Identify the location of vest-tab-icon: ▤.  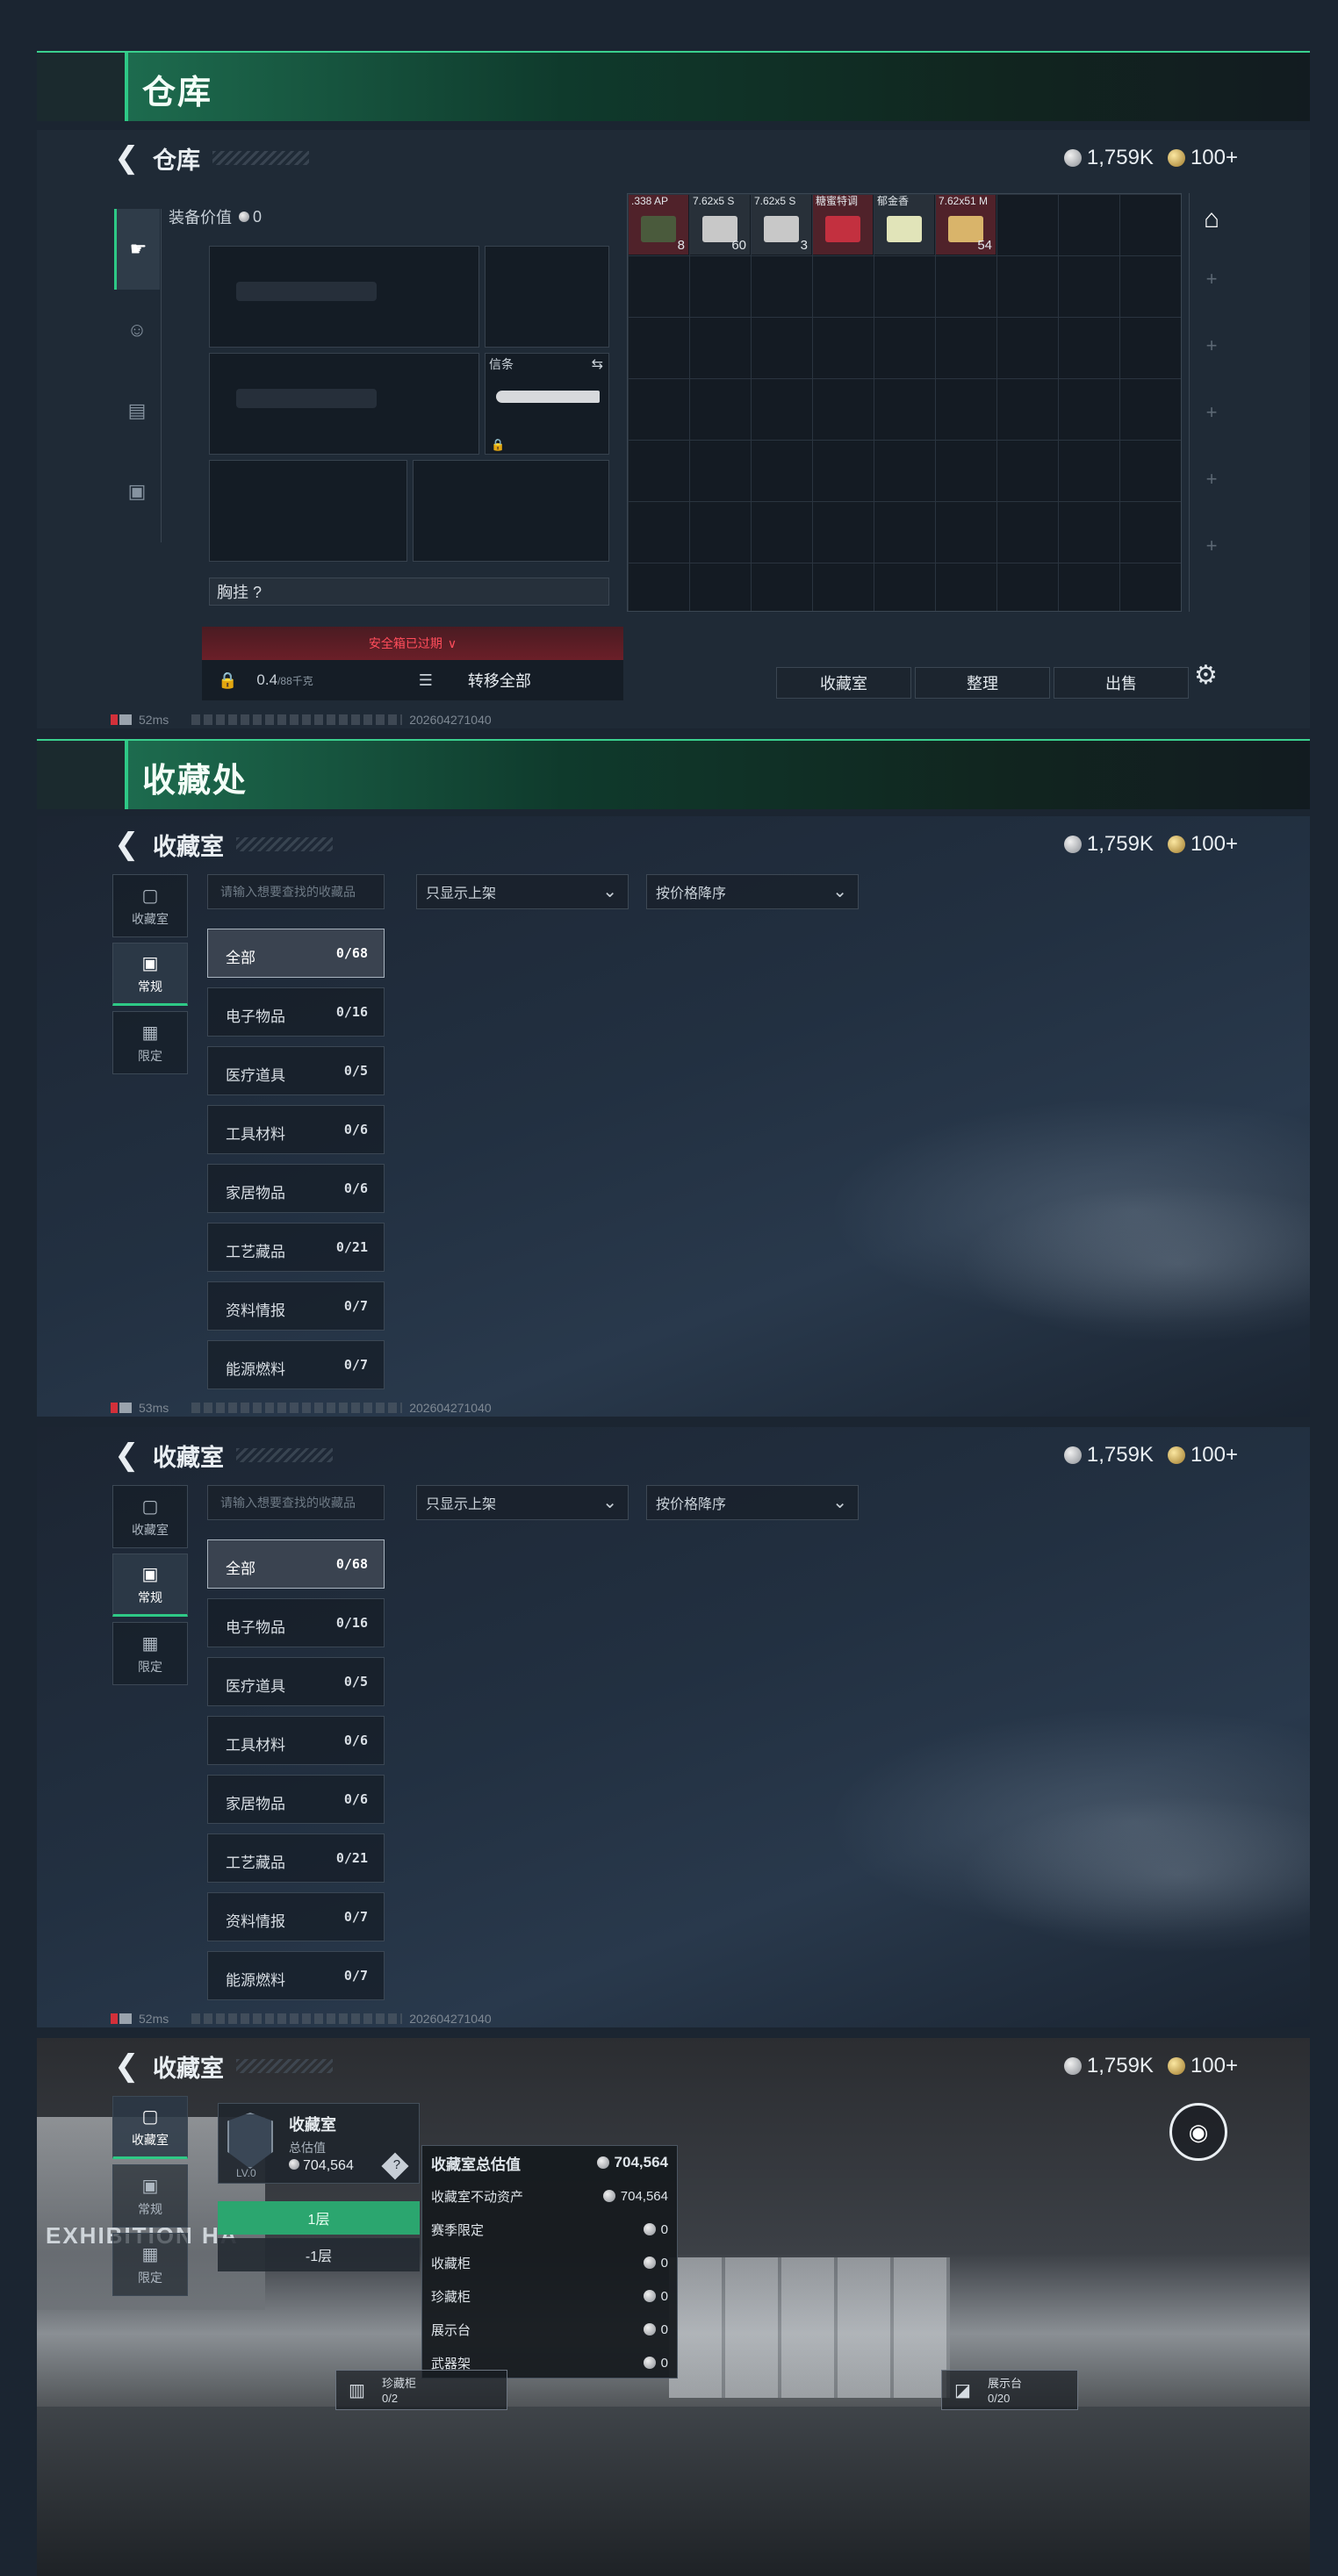
(137, 410).